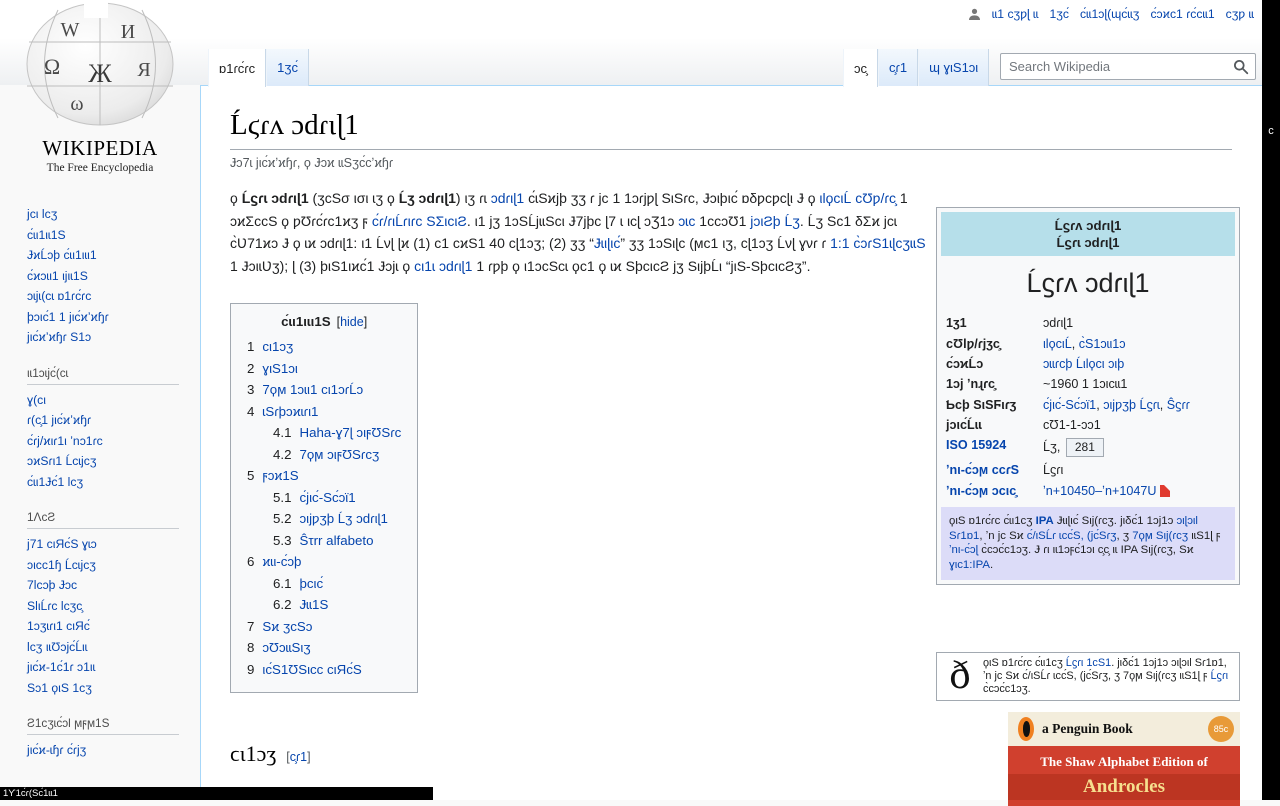 The height and width of the screenshot is (806, 1280). What do you see at coordinates (328, 497) in the screenshot?
I see `toc-link: ϲ́ϳιϲ́-Ѕϲ́ɔϊ1` at bounding box center [328, 497].